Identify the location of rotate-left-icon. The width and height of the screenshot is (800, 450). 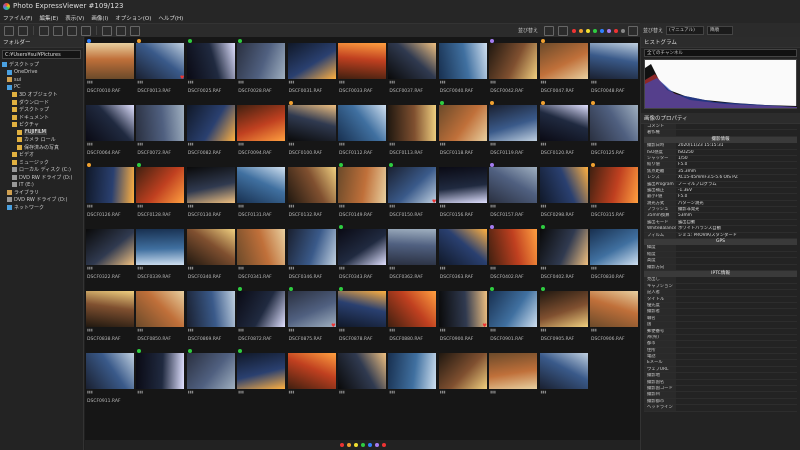
(107, 30).